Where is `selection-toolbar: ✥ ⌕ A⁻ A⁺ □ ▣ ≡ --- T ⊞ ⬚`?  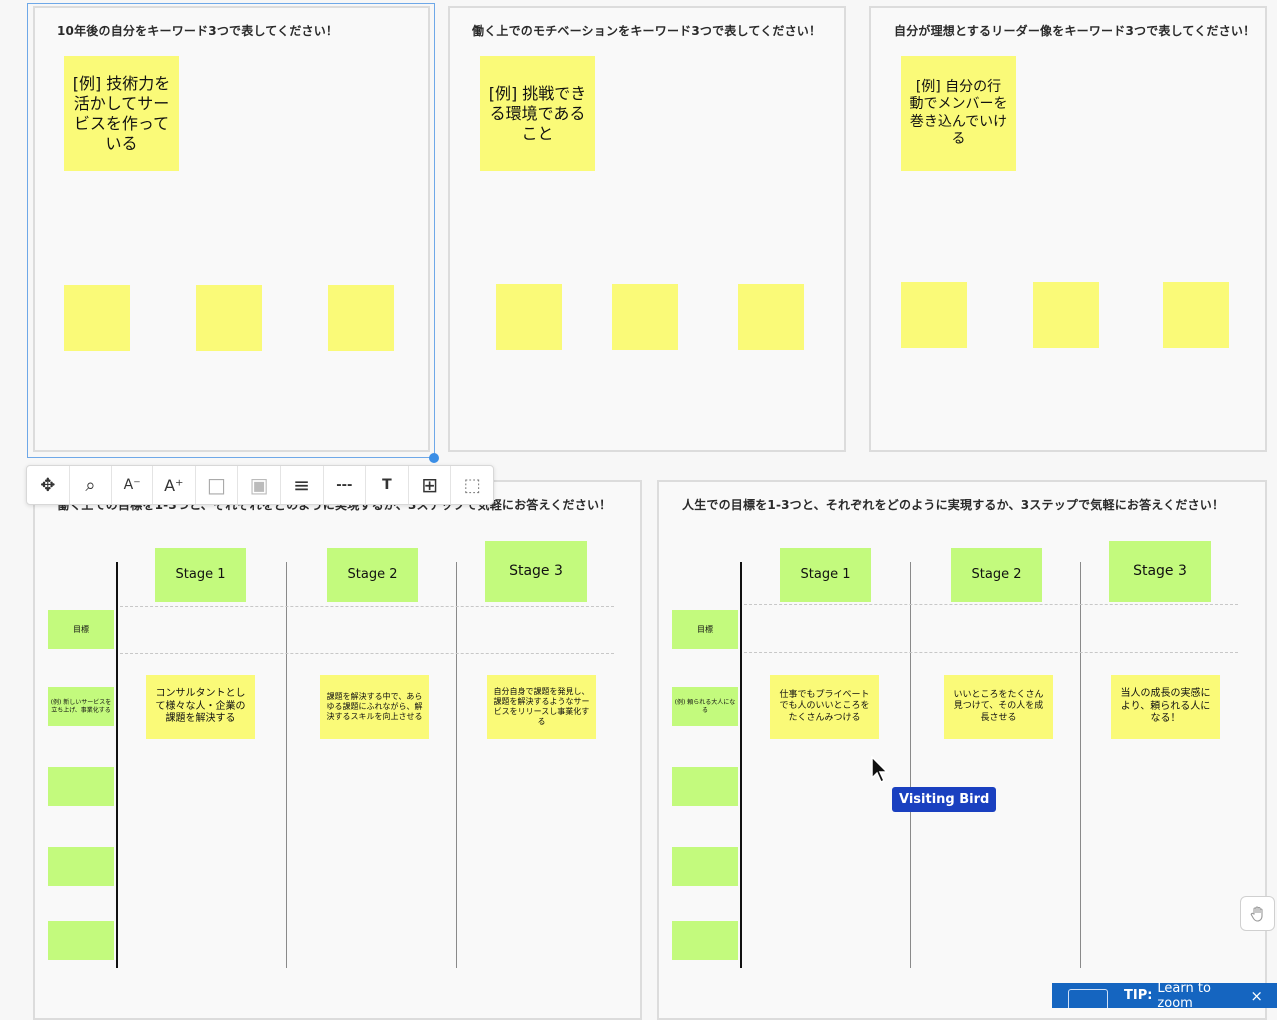 selection-toolbar: ✥ ⌕ A⁻ A⁺ □ ▣ ≡ --- T ⊞ ⬚ is located at coordinates (260, 485).